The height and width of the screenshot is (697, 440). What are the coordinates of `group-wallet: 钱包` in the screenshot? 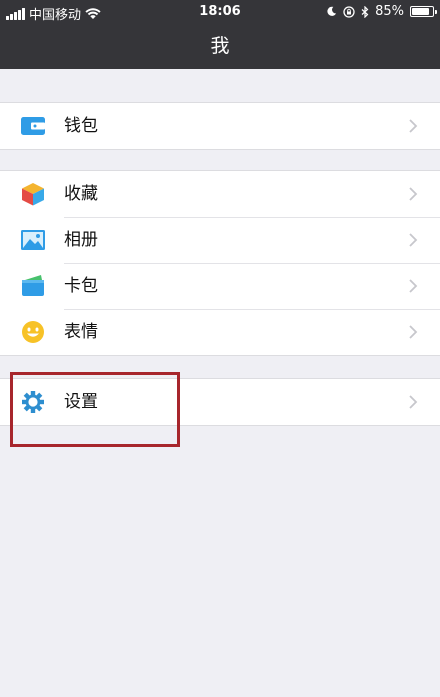 It's located at (220, 126).